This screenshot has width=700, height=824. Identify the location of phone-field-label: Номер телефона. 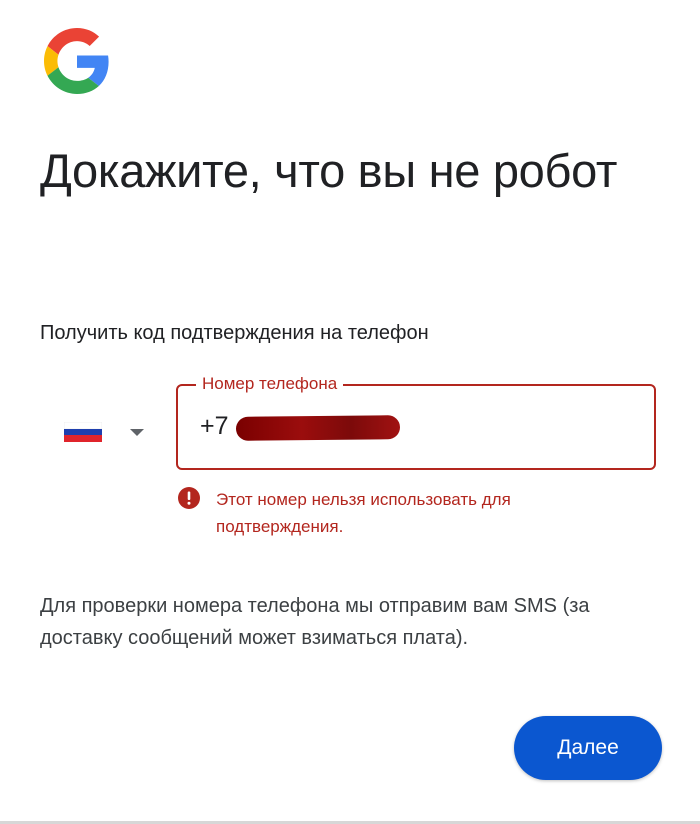
(270, 384).